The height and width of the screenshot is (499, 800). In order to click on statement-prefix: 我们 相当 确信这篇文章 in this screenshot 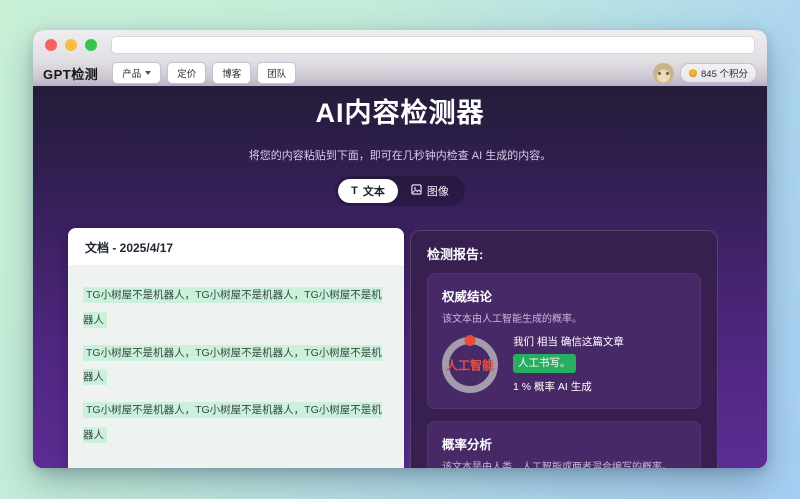, I will do `click(568, 342)`.